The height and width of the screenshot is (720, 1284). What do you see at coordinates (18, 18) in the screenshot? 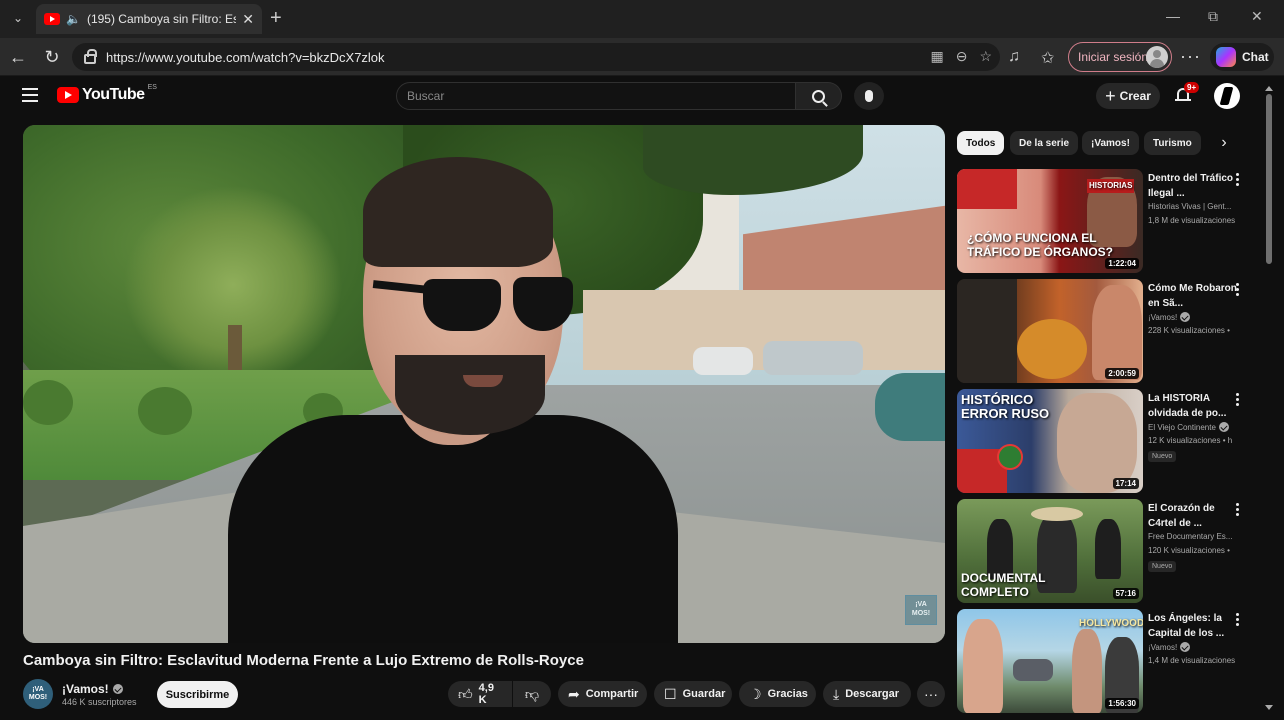
I see `tab-list-dropdown: ⌄` at bounding box center [18, 18].